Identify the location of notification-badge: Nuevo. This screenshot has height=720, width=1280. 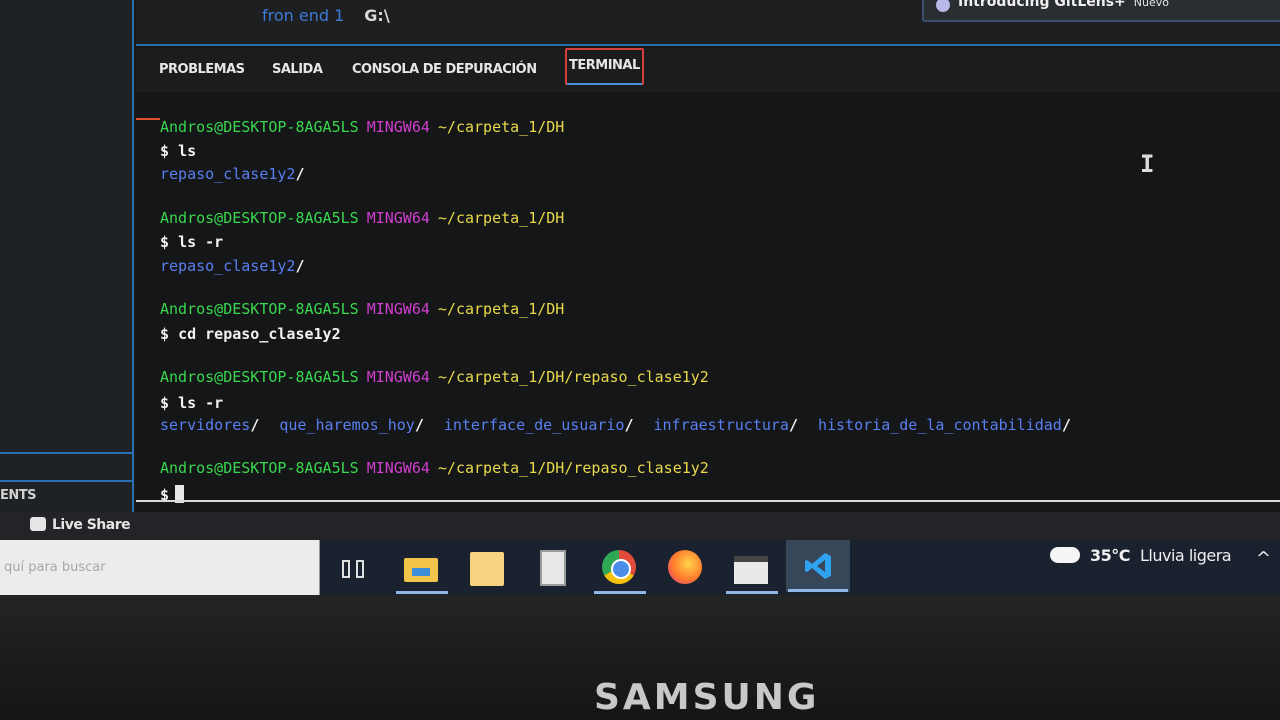
(1151, 4).